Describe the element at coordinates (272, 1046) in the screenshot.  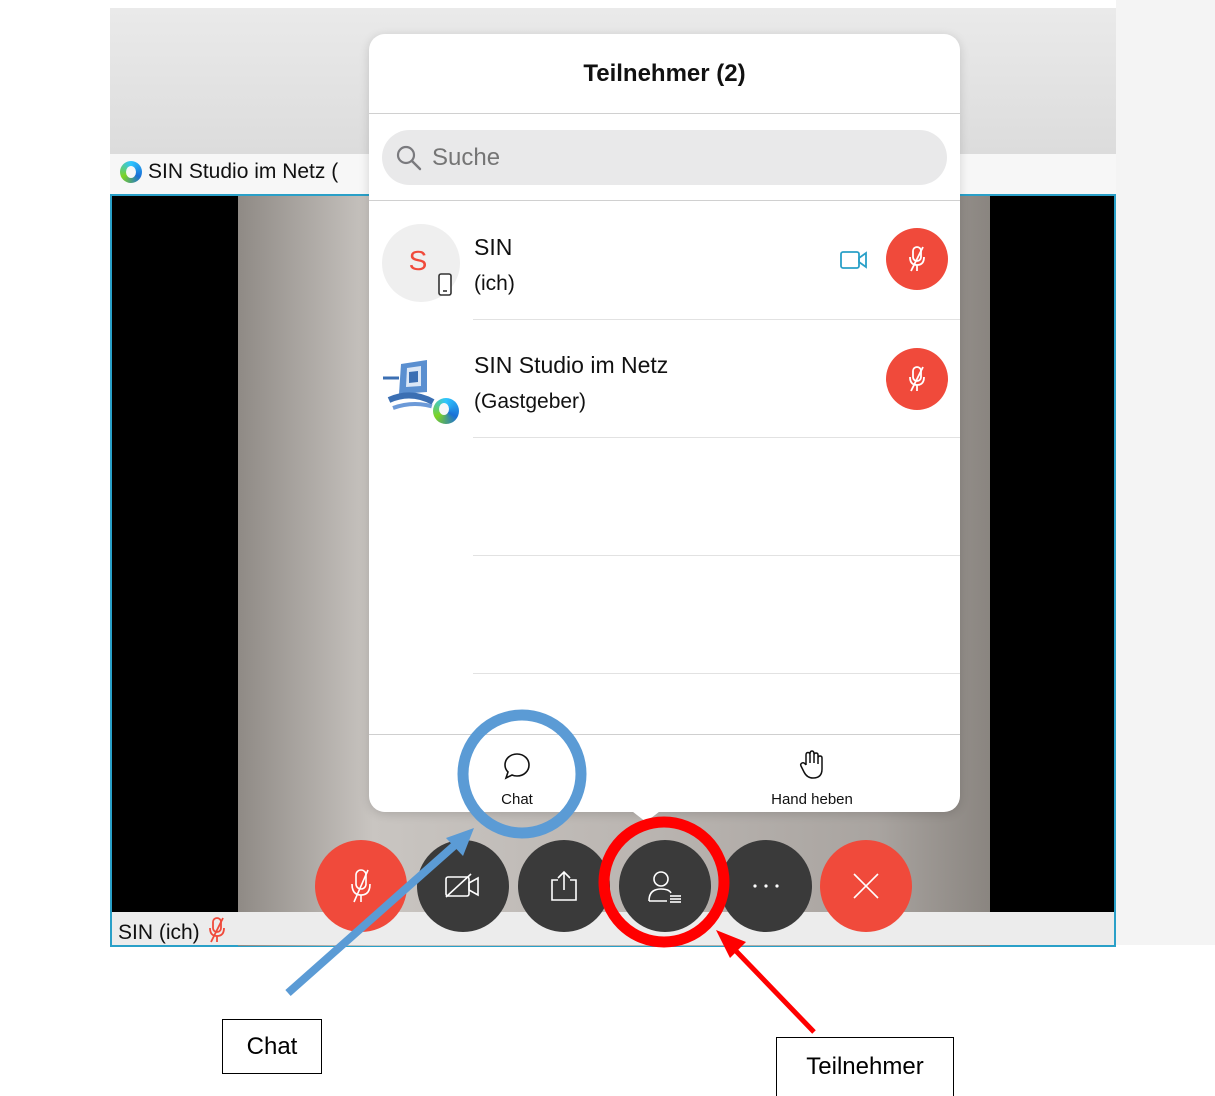
I see `chat-callout: Chat` at that location.